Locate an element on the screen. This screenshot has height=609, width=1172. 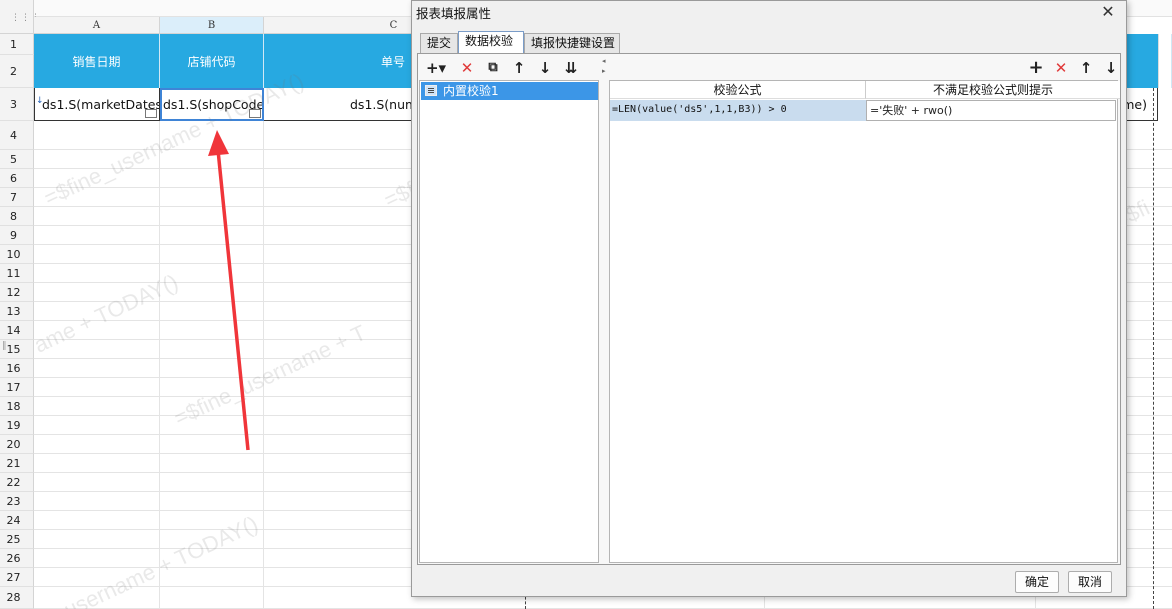
annotation-arrow-shaft is located at coordinates (233, 300).